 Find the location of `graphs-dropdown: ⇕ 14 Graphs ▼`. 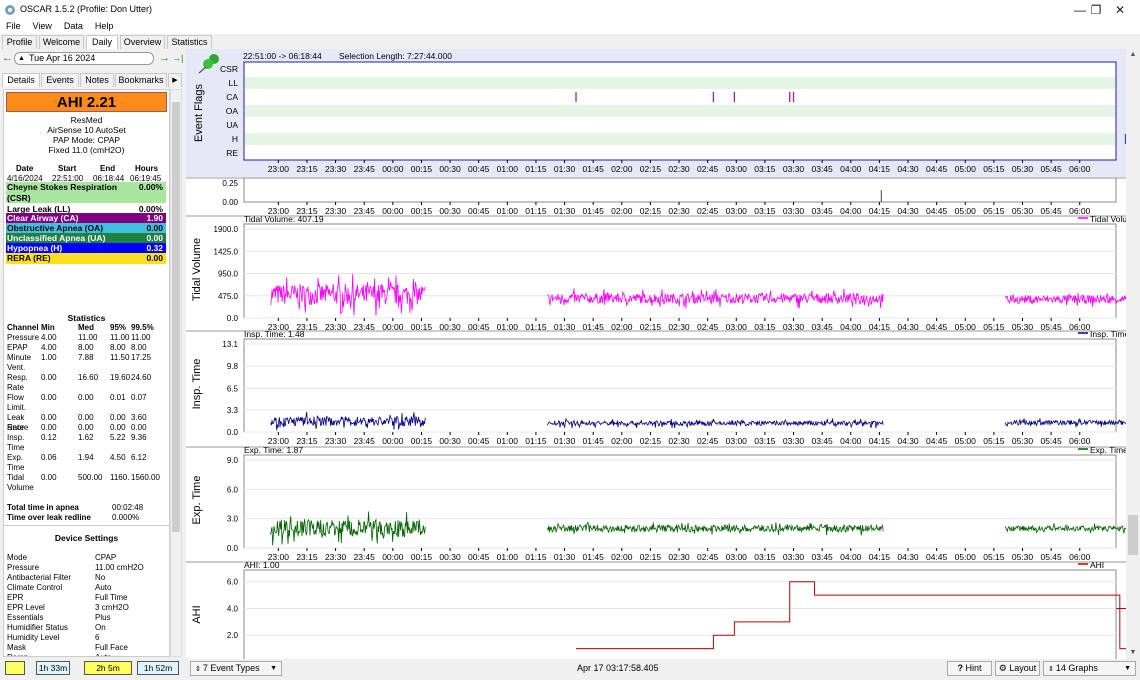

graphs-dropdown: ⇕ 14 Graphs ▼ is located at coordinates (1089, 668).